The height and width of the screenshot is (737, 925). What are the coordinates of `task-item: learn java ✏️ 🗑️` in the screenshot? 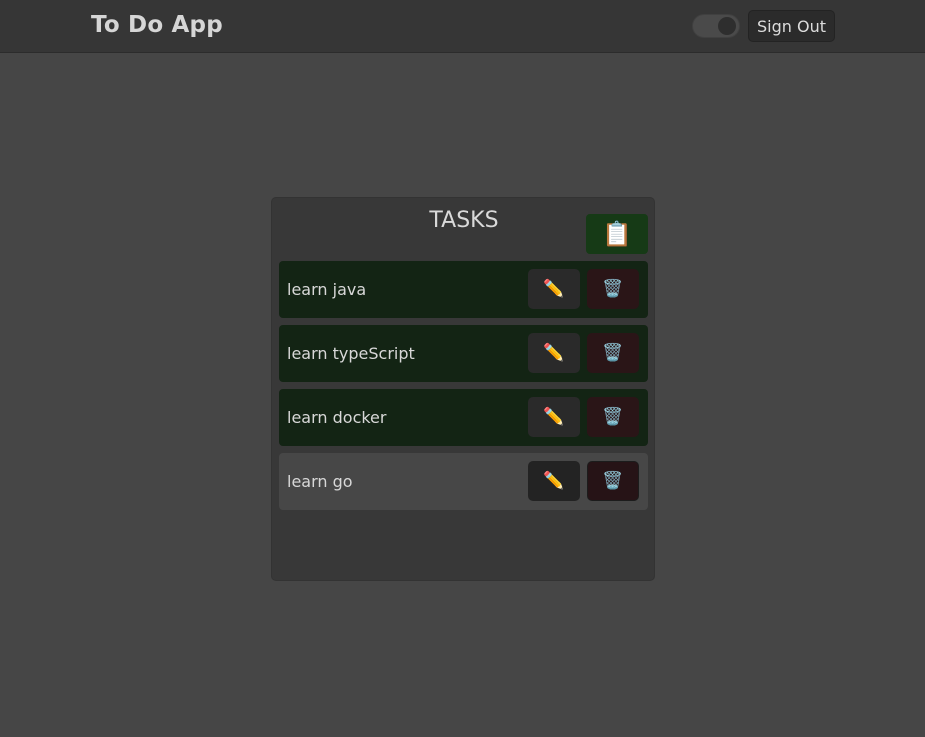 It's located at (463, 289).